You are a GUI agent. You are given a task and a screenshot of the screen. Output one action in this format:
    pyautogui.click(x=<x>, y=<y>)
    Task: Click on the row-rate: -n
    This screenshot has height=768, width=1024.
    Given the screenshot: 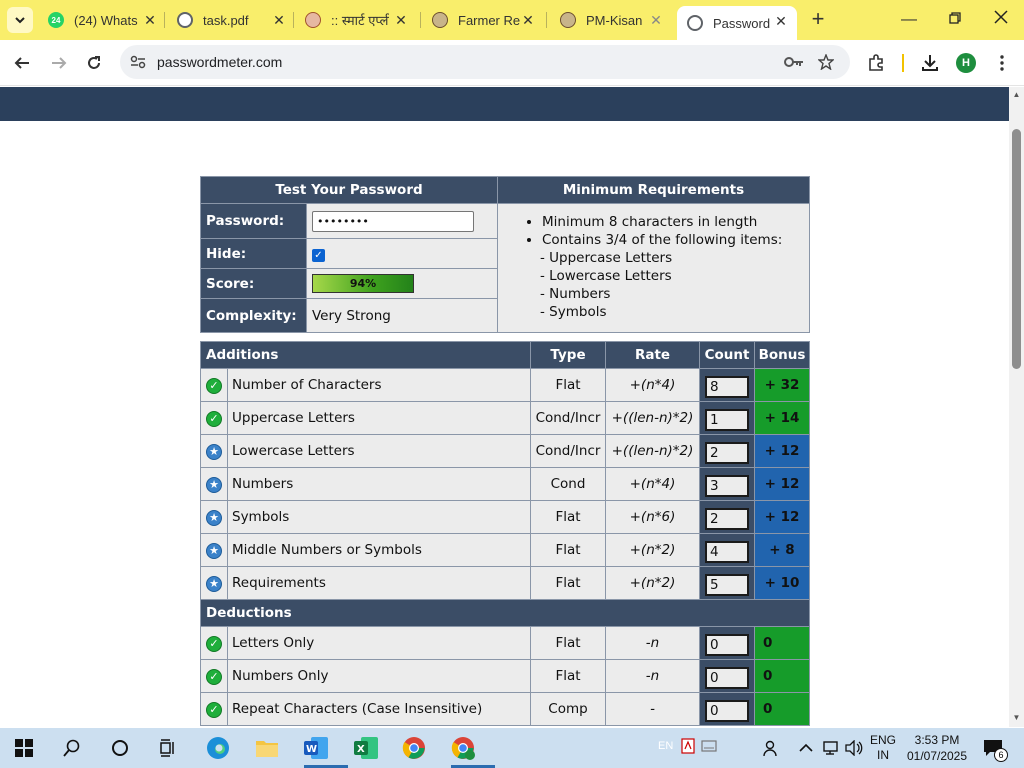 What is the action you would take?
    pyautogui.click(x=652, y=643)
    